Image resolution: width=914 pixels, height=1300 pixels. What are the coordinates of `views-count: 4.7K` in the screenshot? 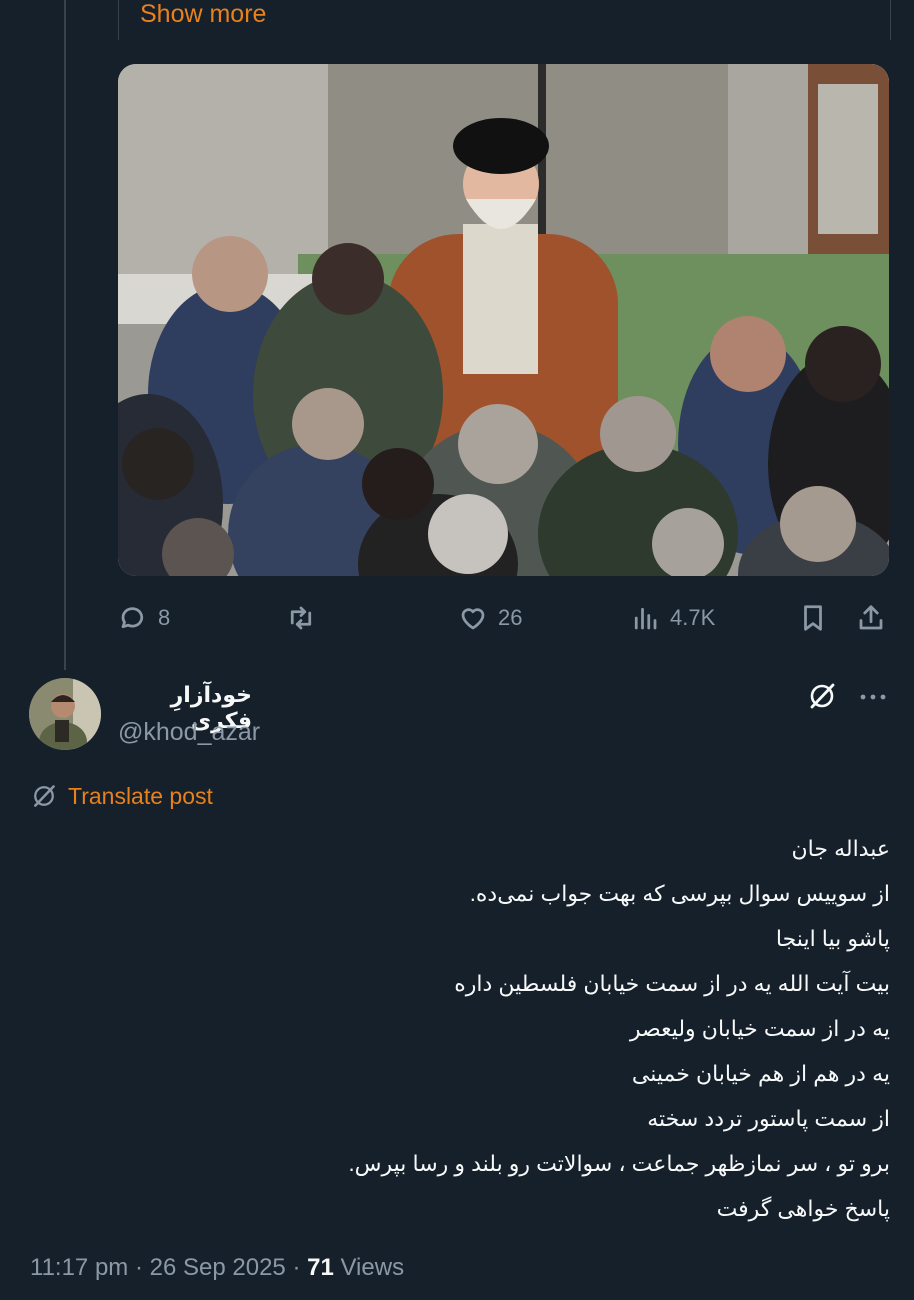 It's located at (693, 617).